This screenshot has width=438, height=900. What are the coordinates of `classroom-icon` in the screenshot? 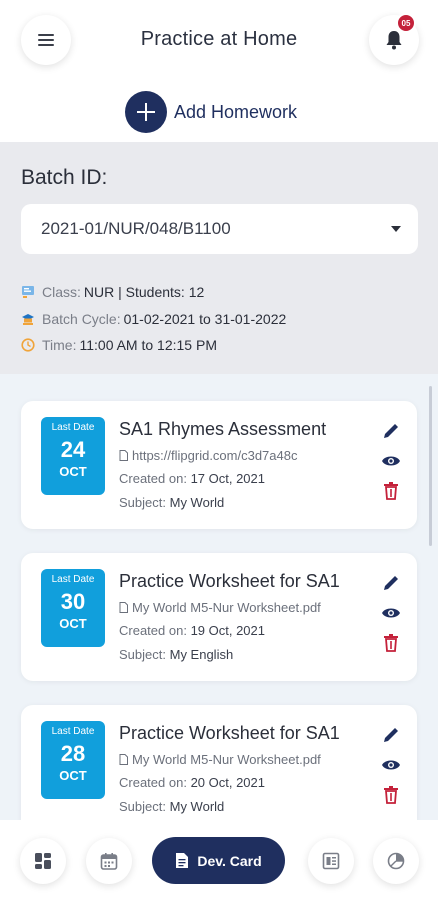 It's located at (28, 292).